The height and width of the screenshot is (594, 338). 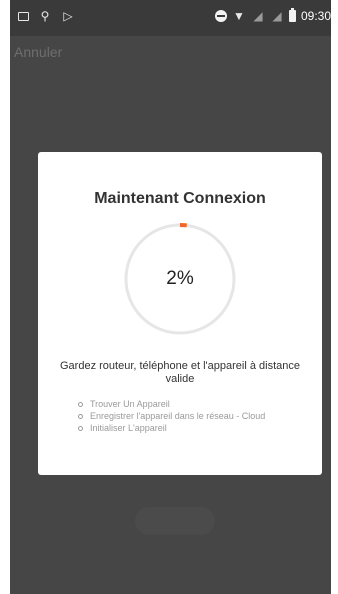 What do you see at coordinates (130, 404) in the screenshot?
I see `step-label: Trouver Un Appareil` at bounding box center [130, 404].